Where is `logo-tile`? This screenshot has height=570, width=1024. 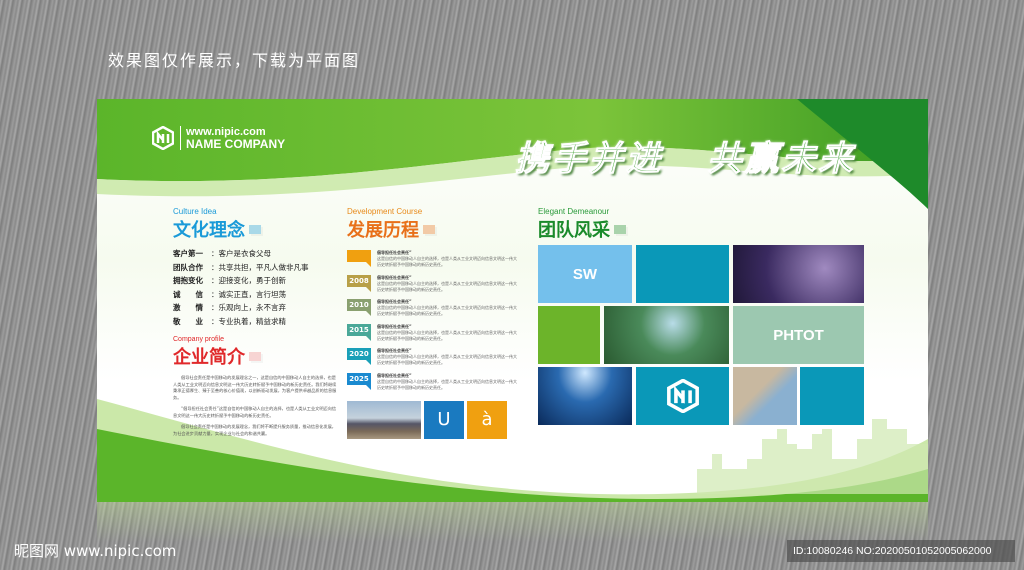 logo-tile is located at coordinates (682, 396).